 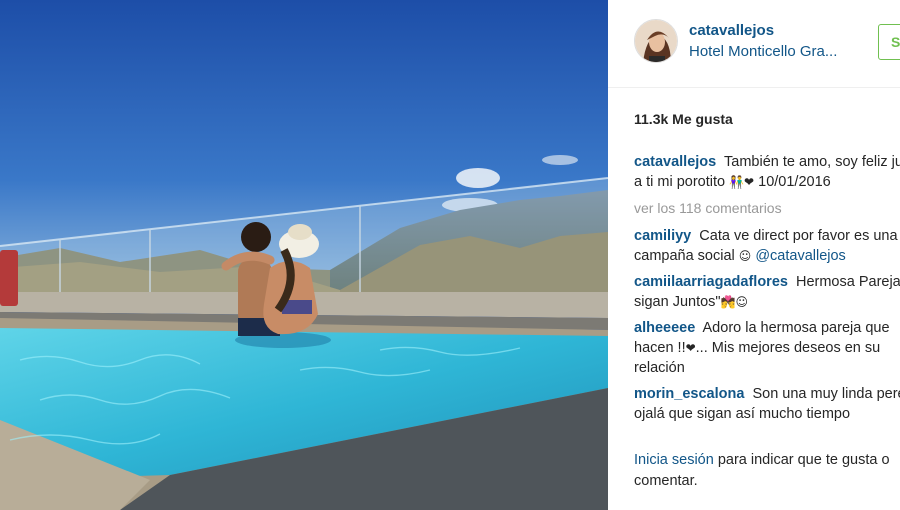 What do you see at coordinates (847, 282) in the screenshot?
I see `comment-text: Hermosa Pareja` at bounding box center [847, 282].